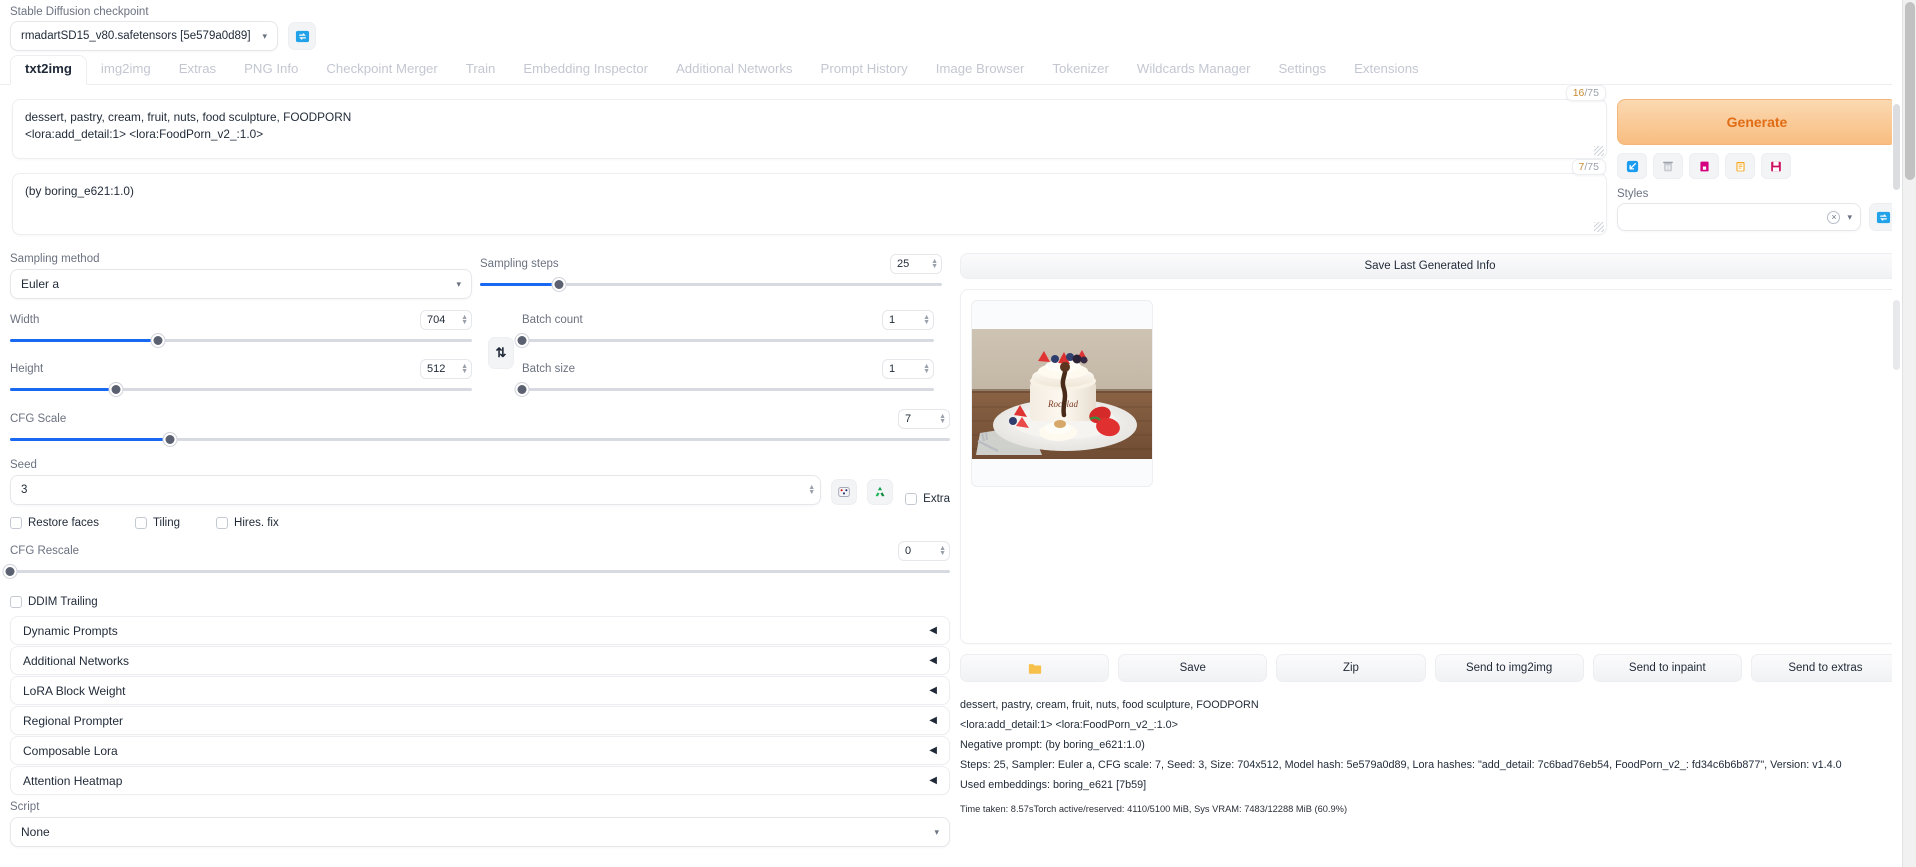 Image resolution: width=1916 pixels, height=867 pixels. What do you see at coordinates (241, 284) in the screenshot?
I see `sampling-method-select: Euler a ▾` at bounding box center [241, 284].